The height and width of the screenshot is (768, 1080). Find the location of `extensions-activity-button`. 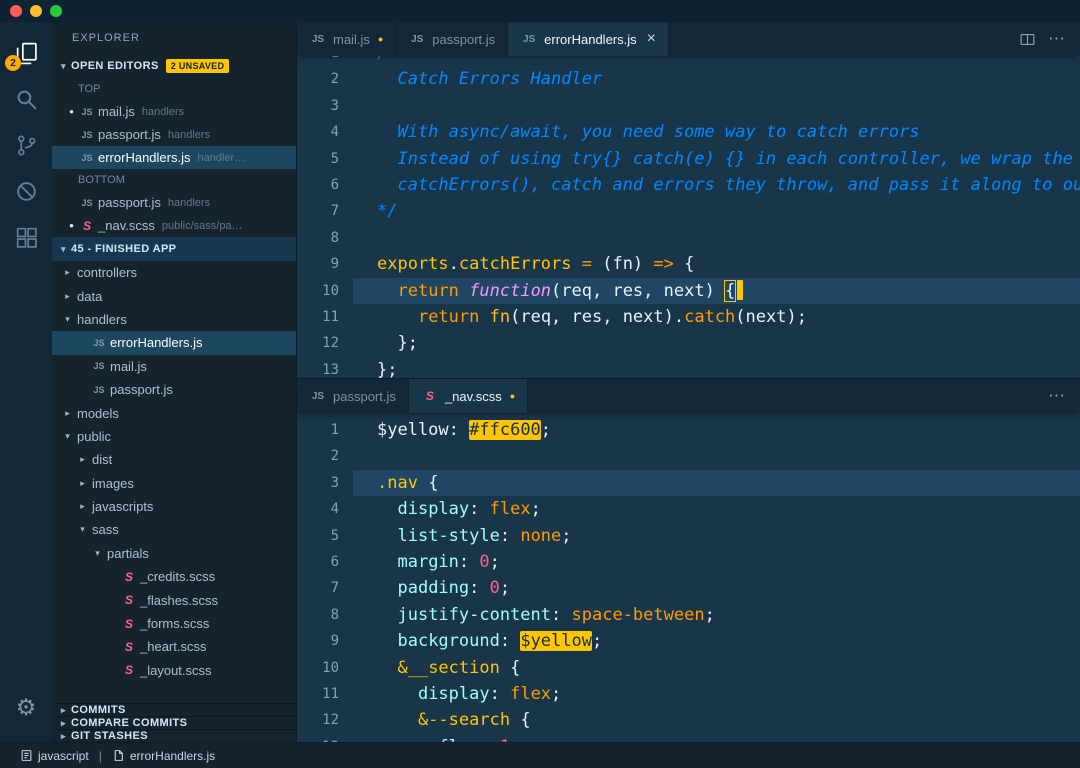

extensions-activity-button is located at coordinates (26, 237).